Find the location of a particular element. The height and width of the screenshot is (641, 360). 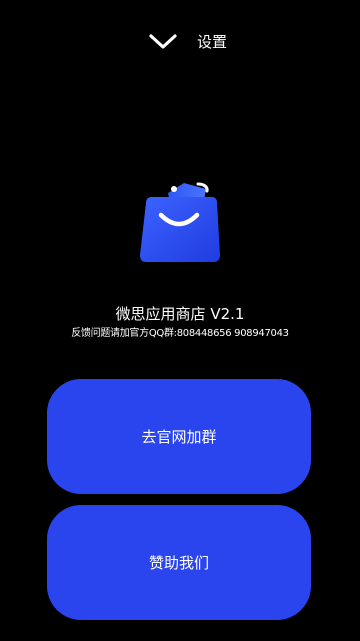

visit-website-button: 去官网加群 is located at coordinates (179, 436).